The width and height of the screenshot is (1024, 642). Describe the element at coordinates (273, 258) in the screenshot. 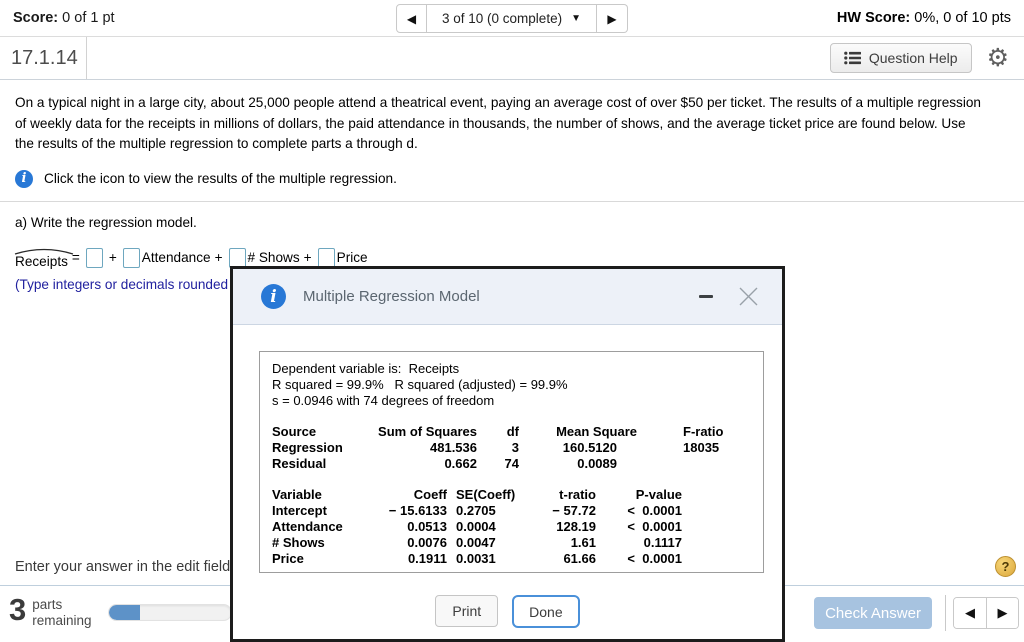

I see `shows-label: # Shows` at that location.